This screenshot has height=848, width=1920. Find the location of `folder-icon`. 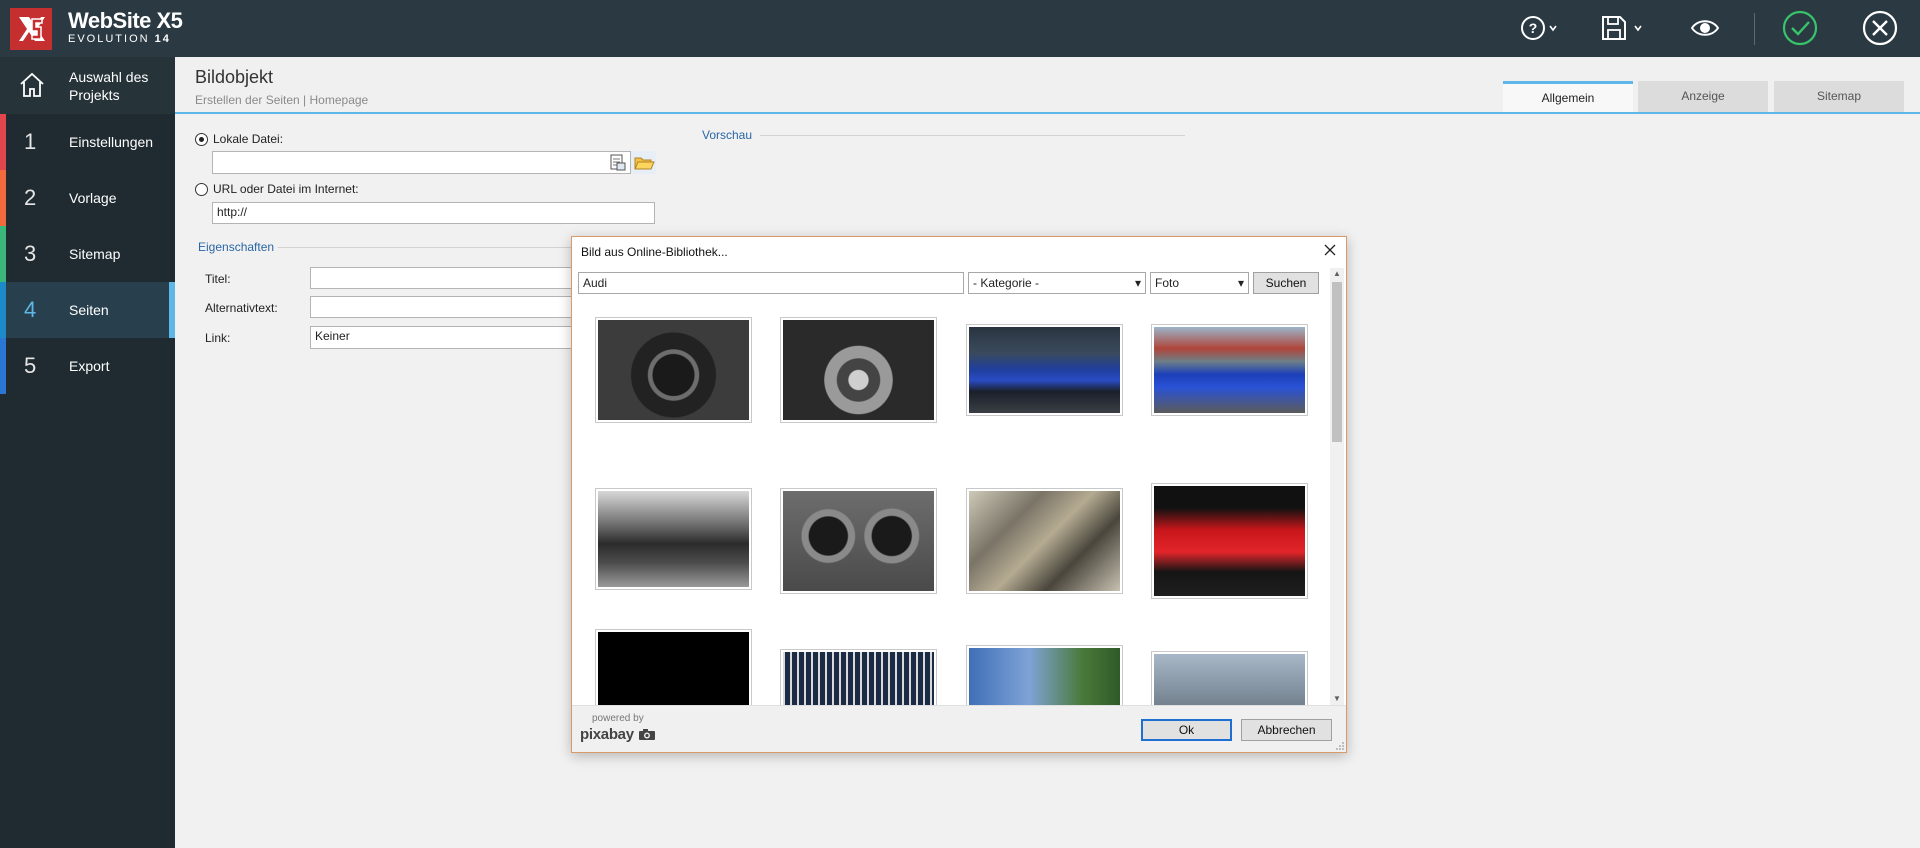

folder-icon is located at coordinates (644, 163).